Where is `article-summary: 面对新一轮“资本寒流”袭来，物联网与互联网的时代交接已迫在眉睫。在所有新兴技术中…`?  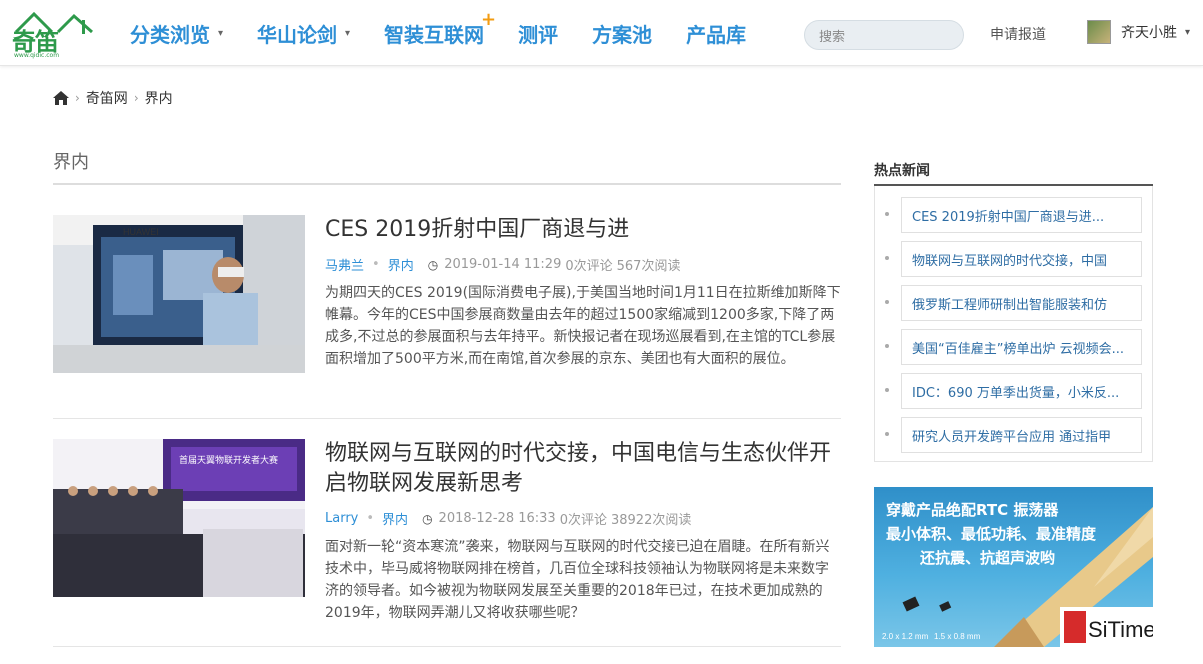
article-summary: 面对新一轮“资本寒流”袭来，物联网与互联网的时代交接已迫在眉睫。在所有新兴技术中… is located at coordinates (577, 580).